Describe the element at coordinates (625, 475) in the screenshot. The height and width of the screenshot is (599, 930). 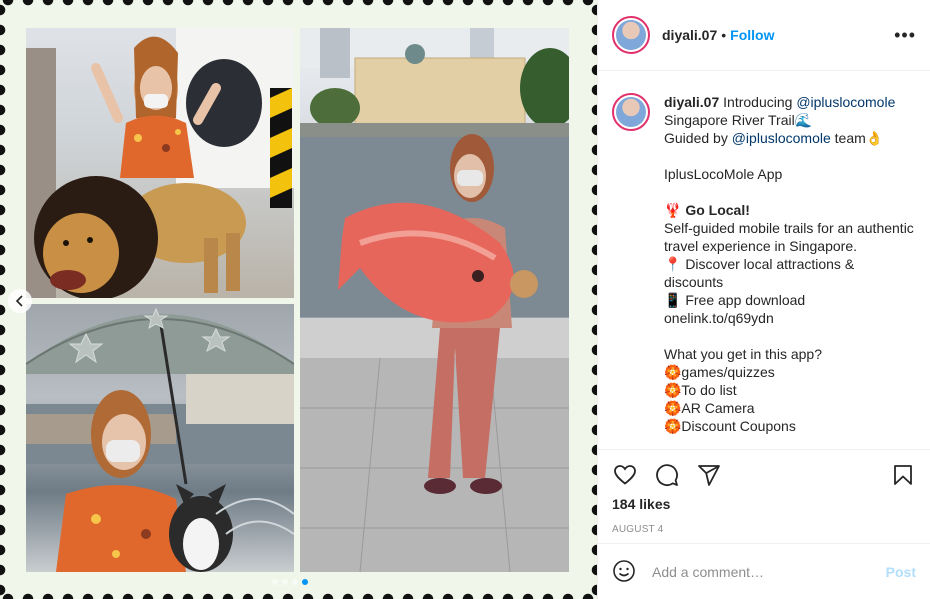
I see `like-heart-icon` at that location.